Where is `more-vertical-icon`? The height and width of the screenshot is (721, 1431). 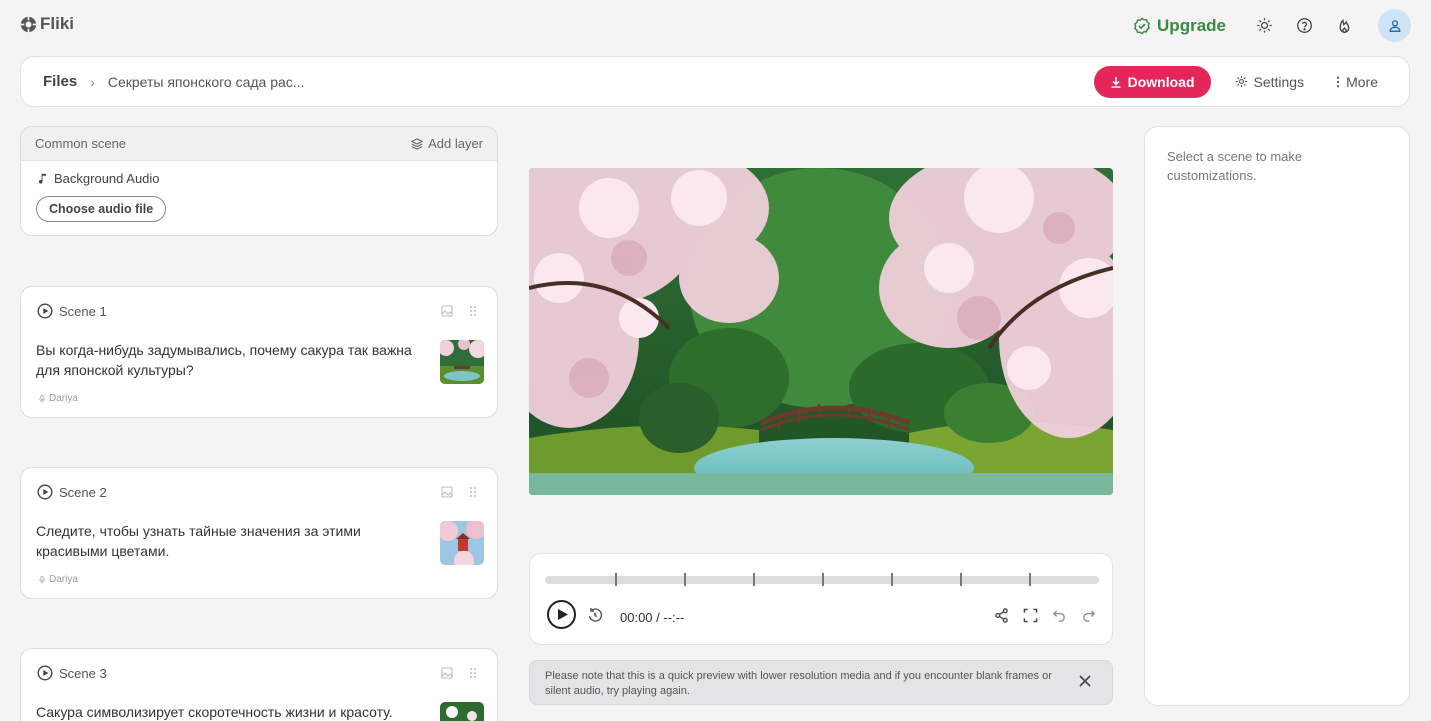
more-vertical-icon is located at coordinates (1338, 81).